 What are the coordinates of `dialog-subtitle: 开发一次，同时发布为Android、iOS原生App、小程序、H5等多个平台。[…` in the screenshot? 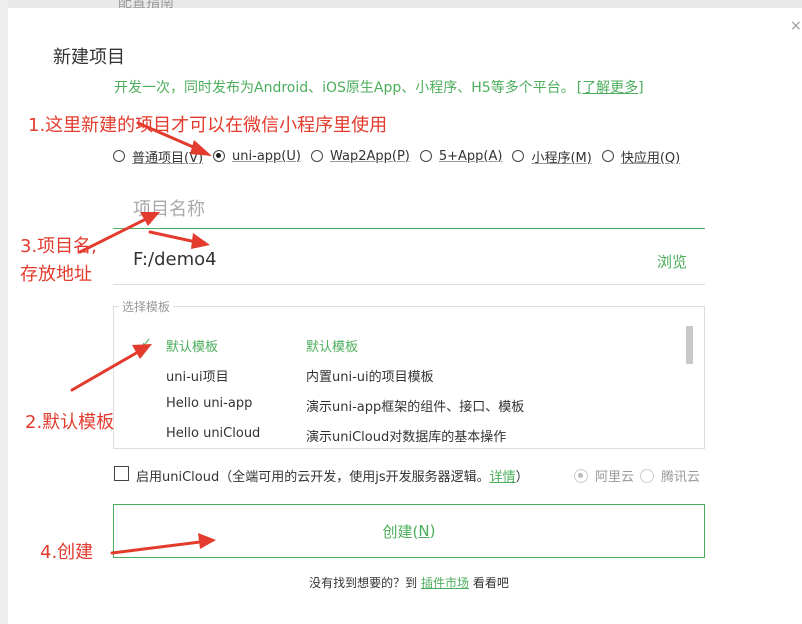 It's located at (379, 87).